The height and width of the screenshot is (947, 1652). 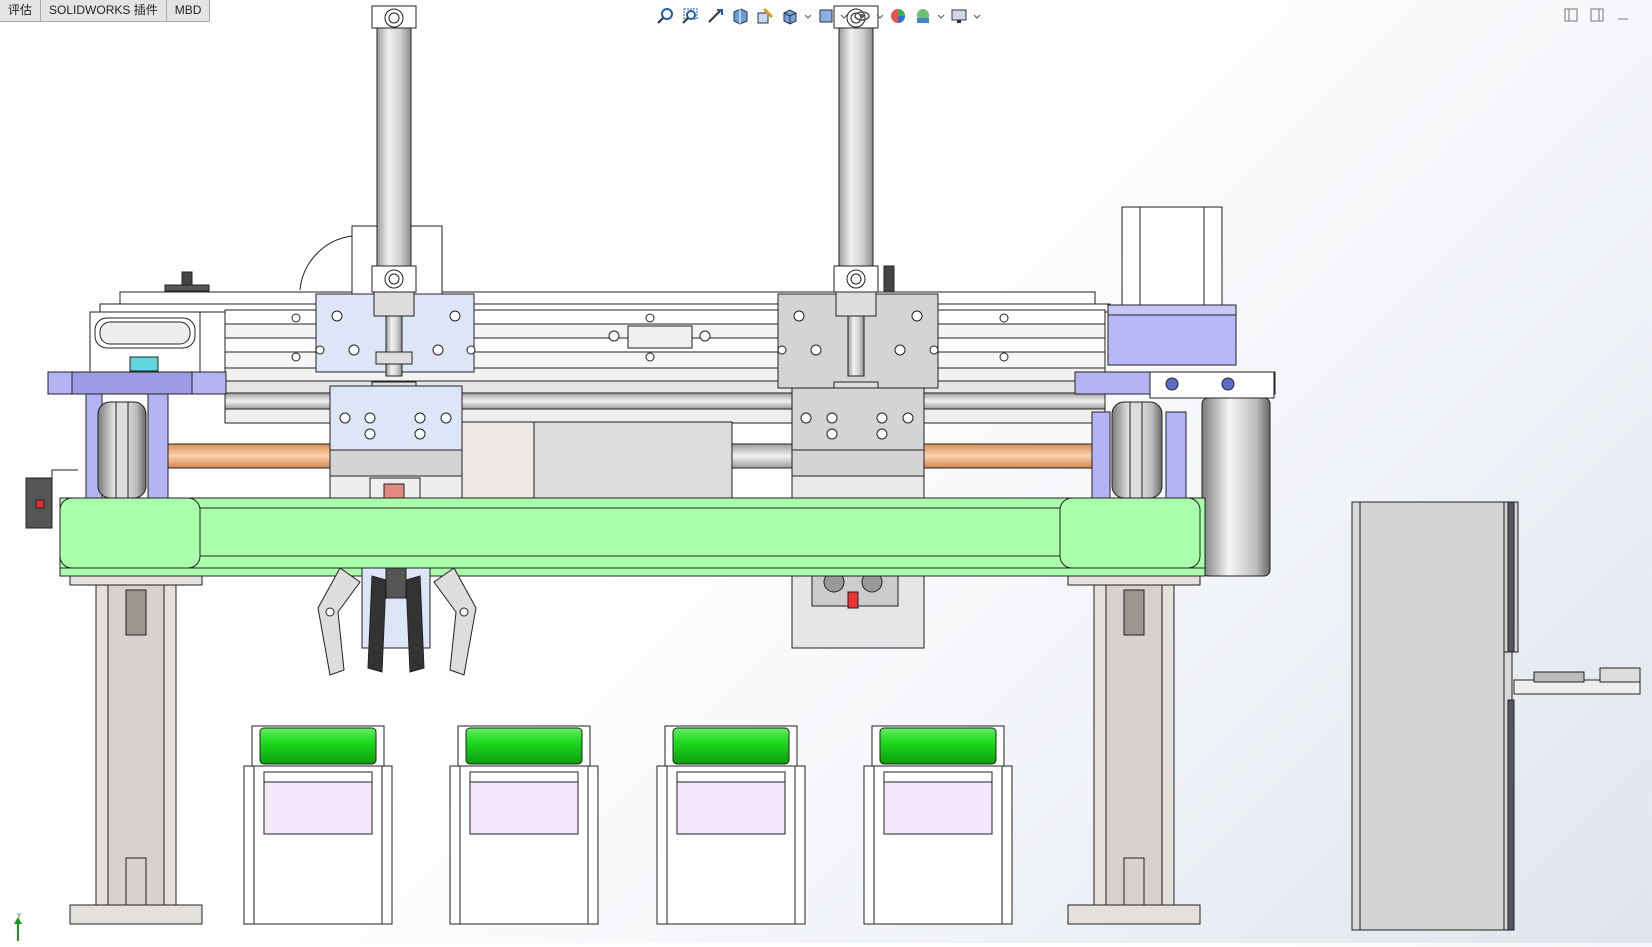 I want to click on left-belt-housing, so click(x=149, y=323).